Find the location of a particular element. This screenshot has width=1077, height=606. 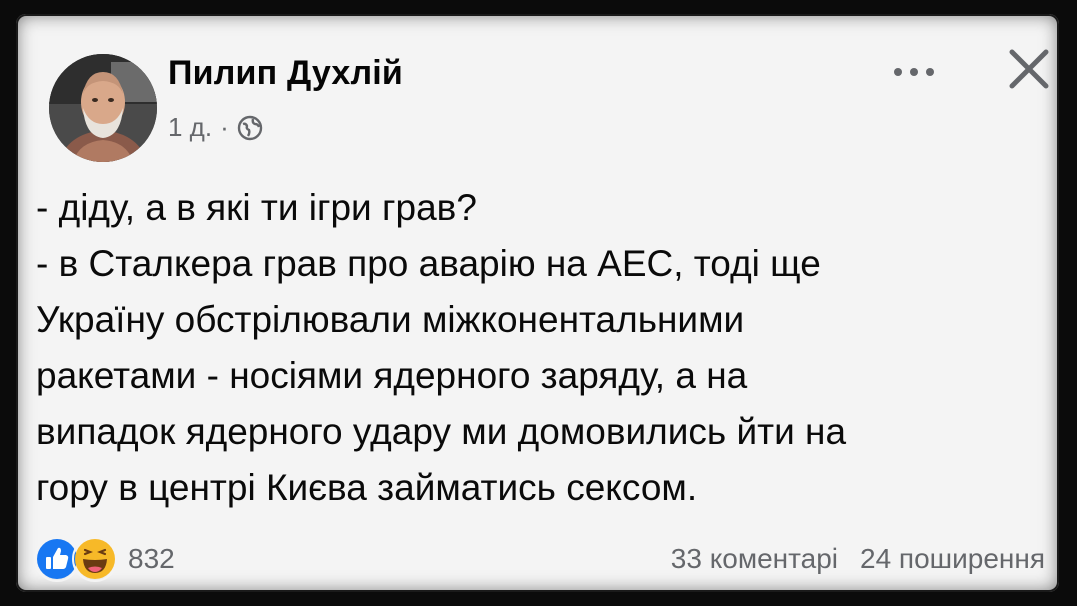

engagement-stats: 33 коментарі 24 поширення is located at coordinates (858, 559).